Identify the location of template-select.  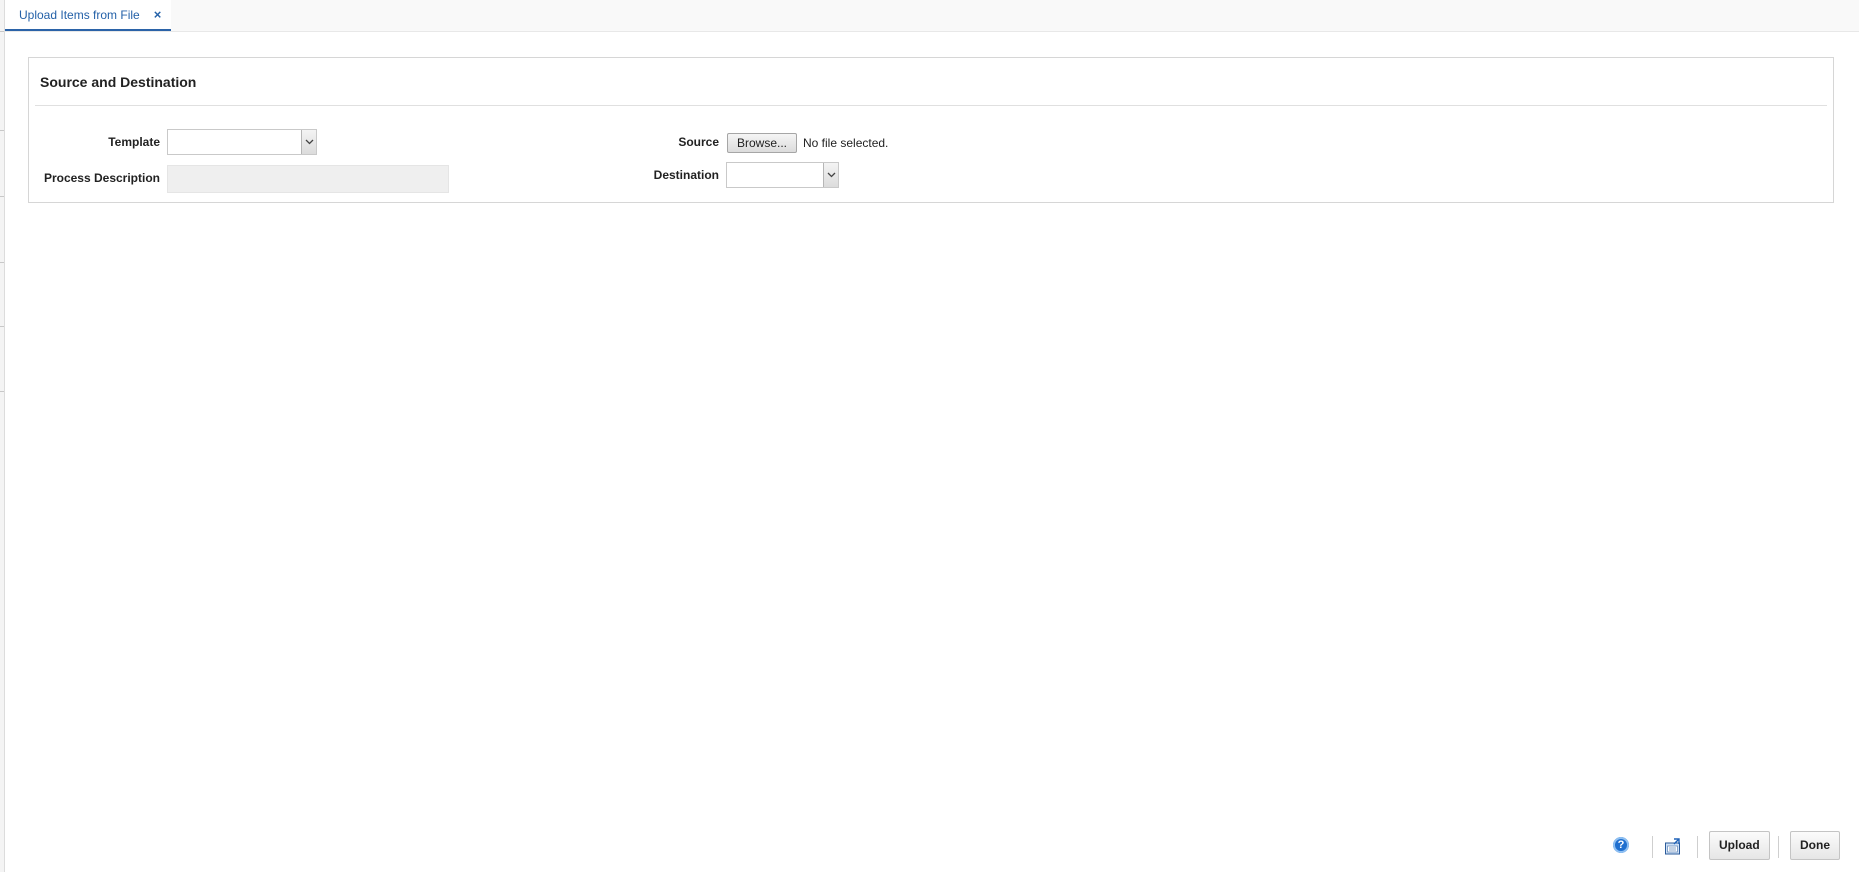
(242, 142).